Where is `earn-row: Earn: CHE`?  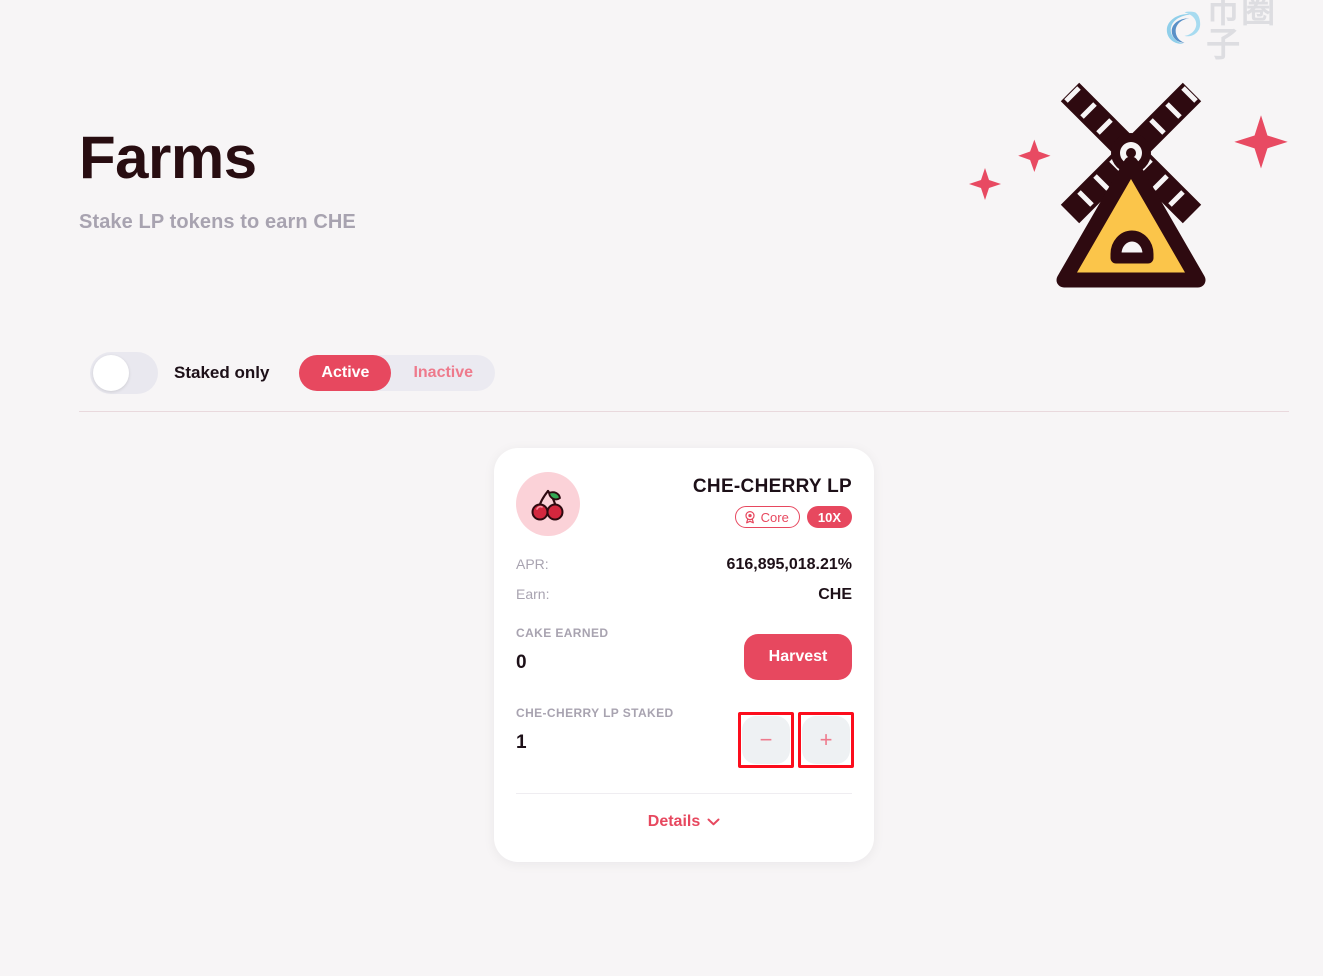
earn-row: Earn: CHE is located at coordinates (684, 595).